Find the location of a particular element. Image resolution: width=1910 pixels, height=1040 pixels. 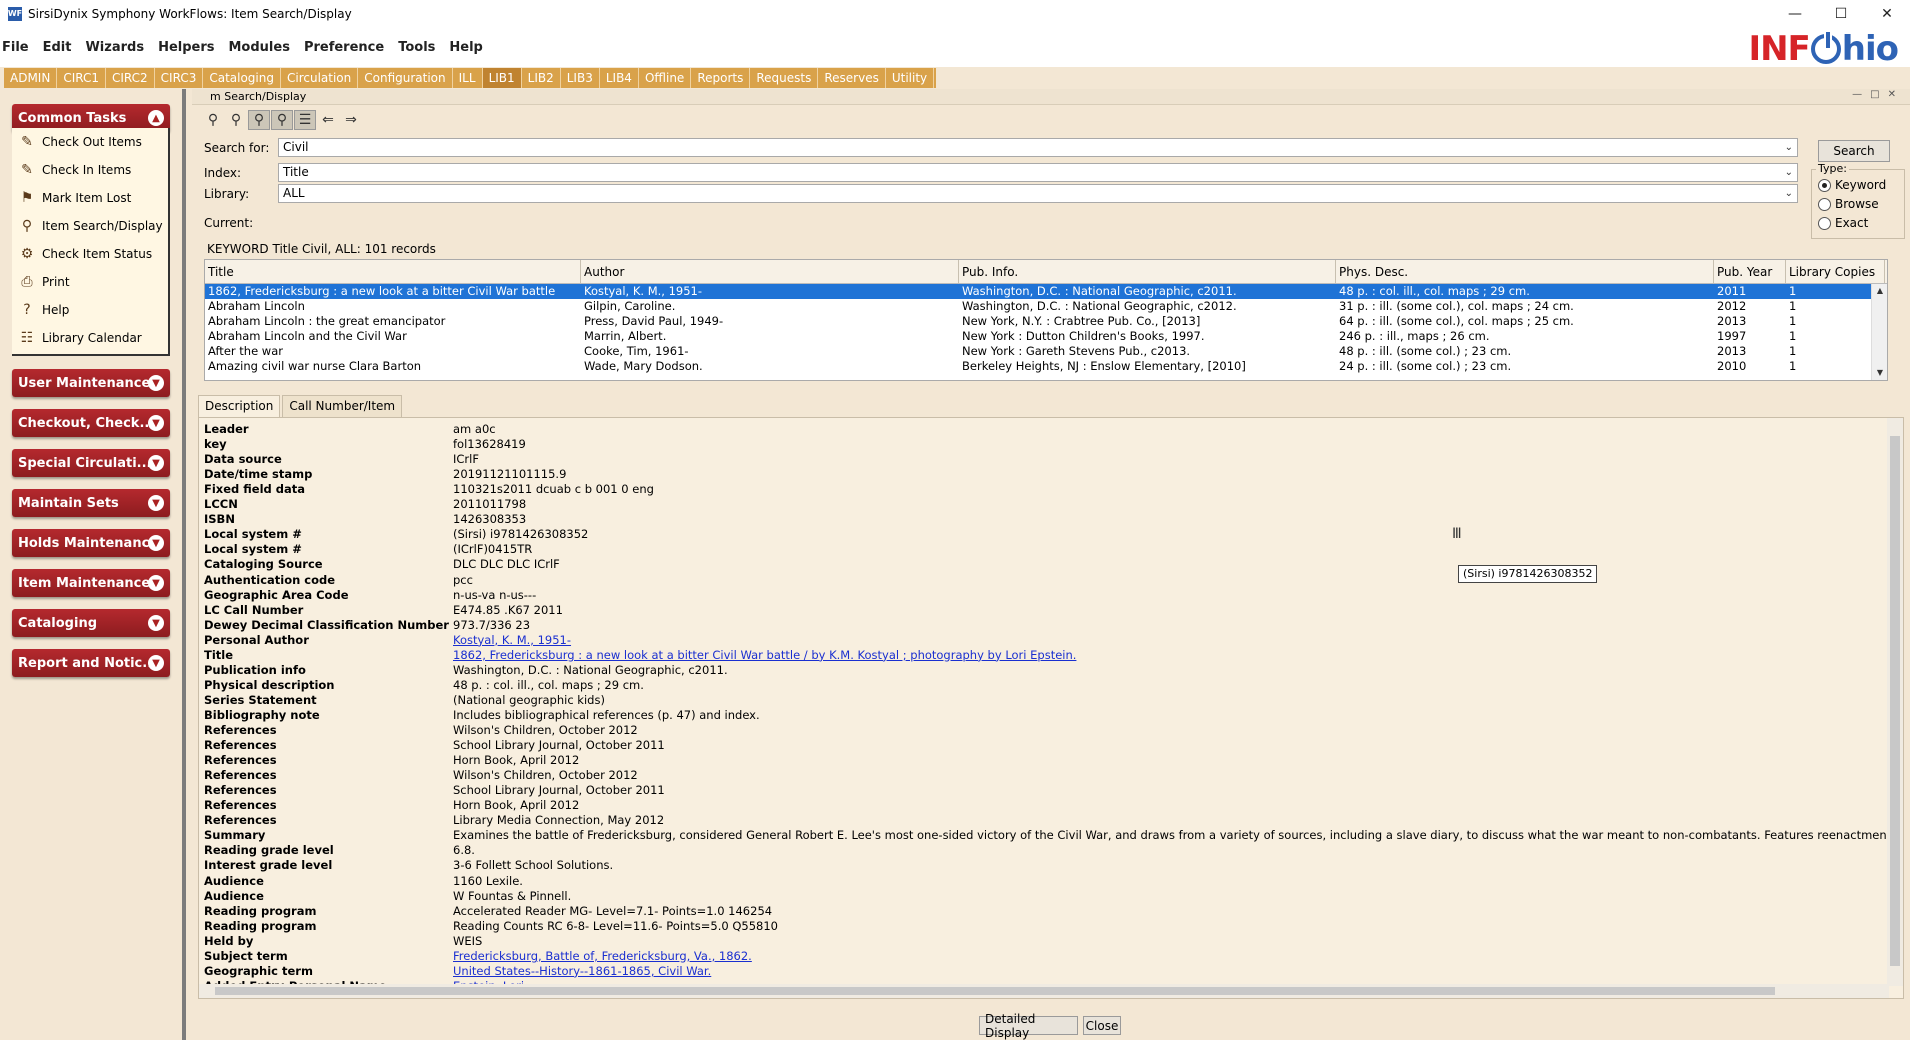

description-label: LCCN is located at coordinates (221, 504).